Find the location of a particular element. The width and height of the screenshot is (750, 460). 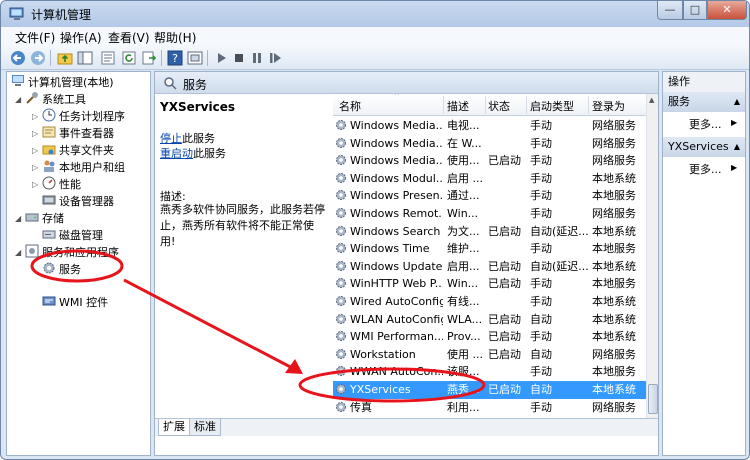

pause-icon is located at coordinates (257, 58).